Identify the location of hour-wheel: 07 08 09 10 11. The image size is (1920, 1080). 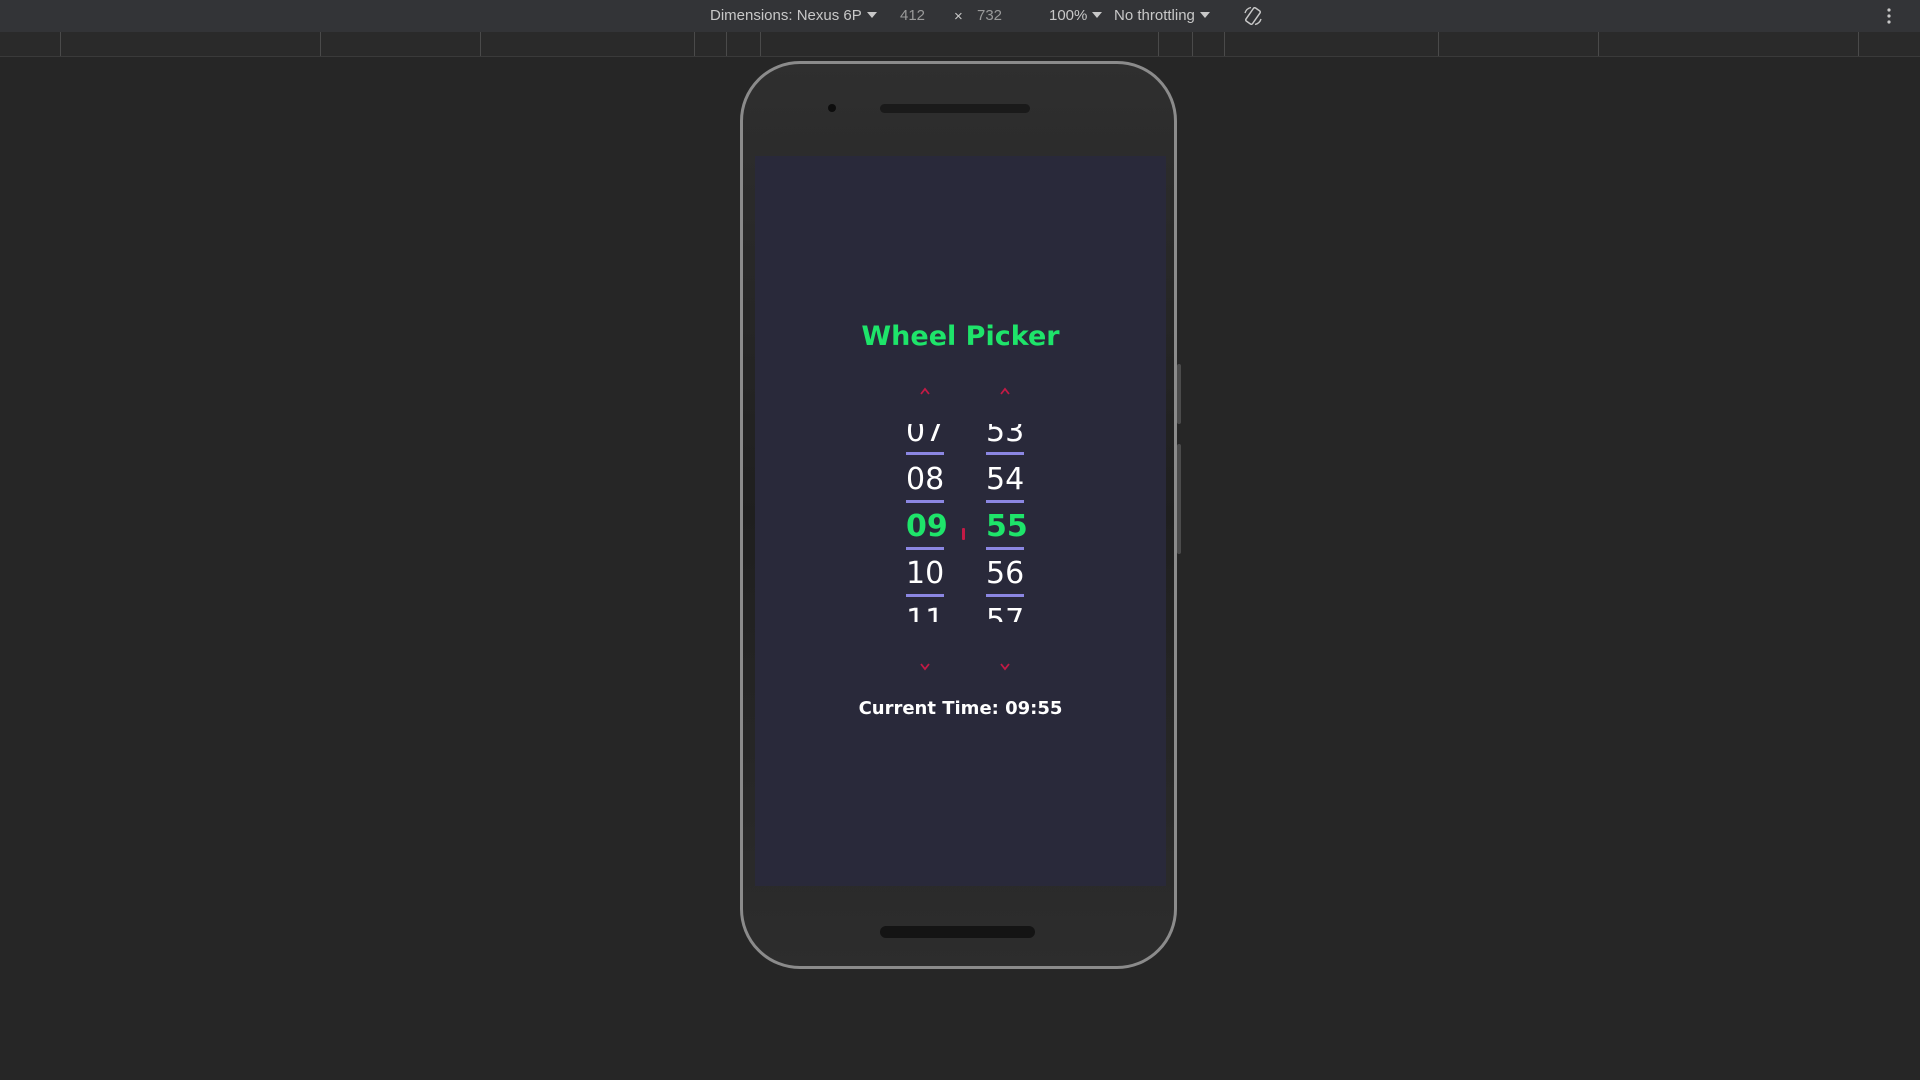
(924, 523).